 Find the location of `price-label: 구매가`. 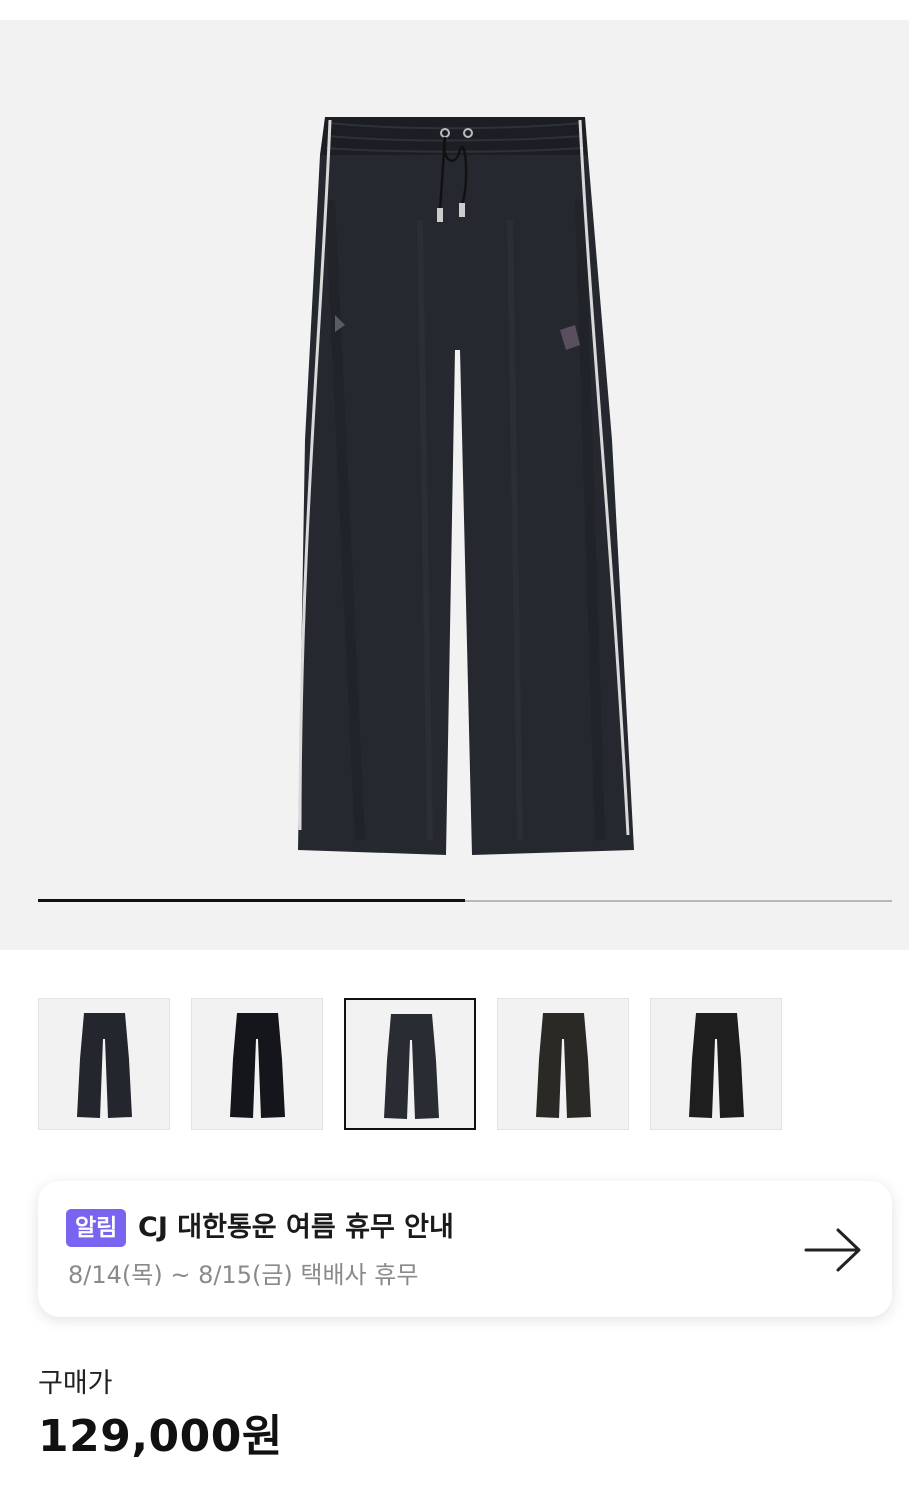

price-label: 구매가 is located at coordinates (75, 1383).